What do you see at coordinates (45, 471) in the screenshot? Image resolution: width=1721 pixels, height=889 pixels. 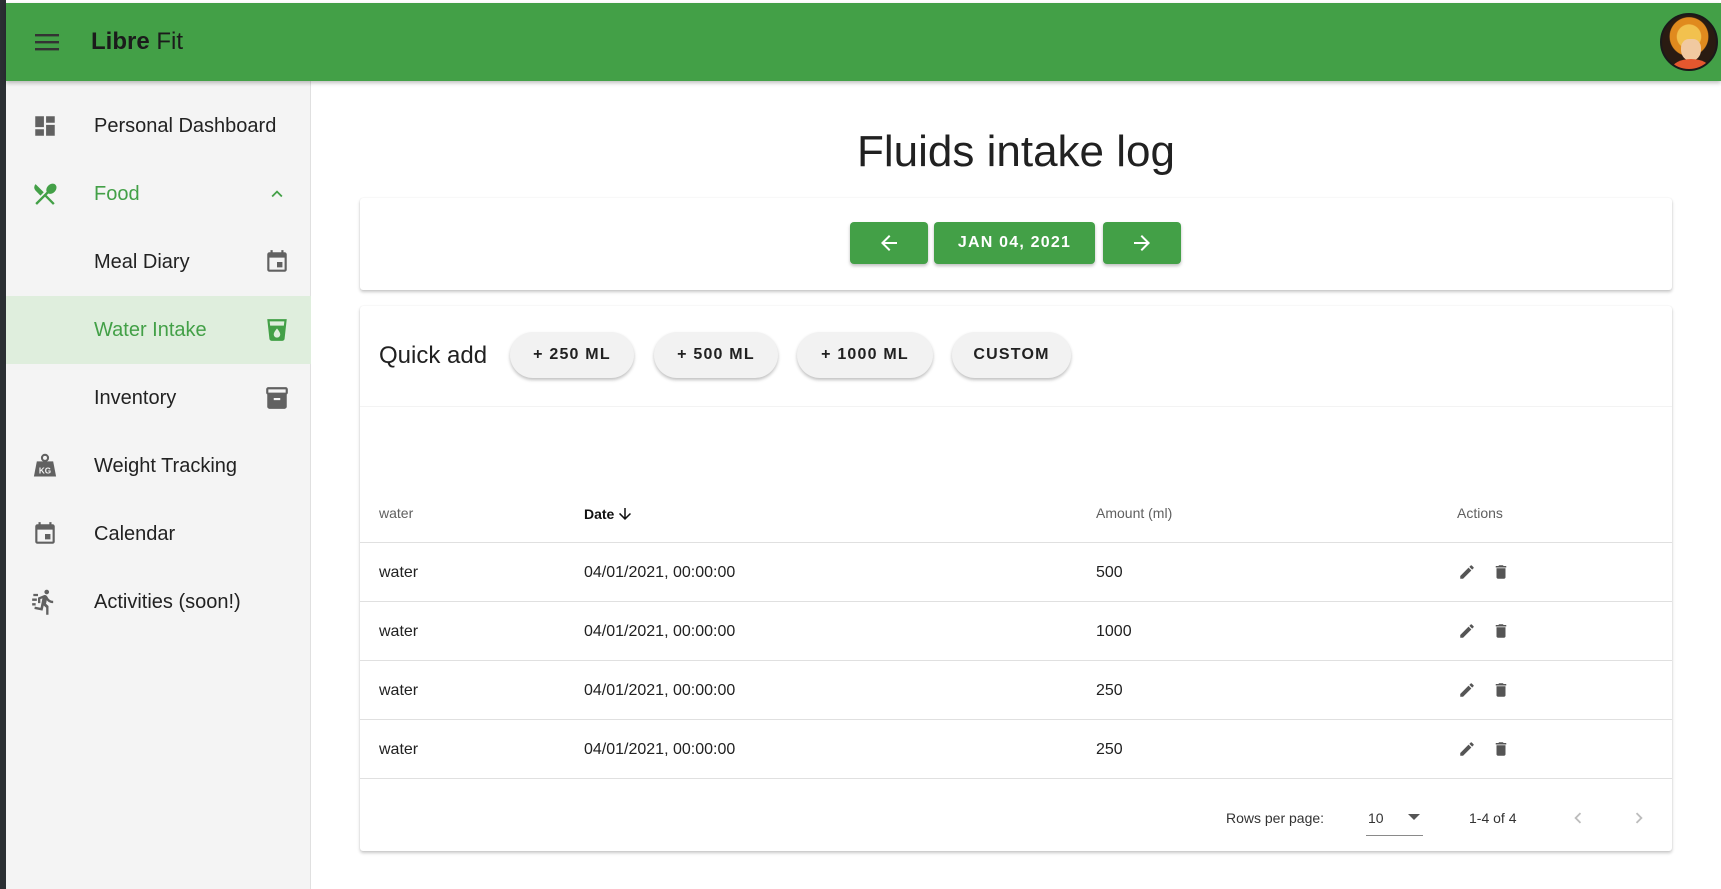 I see `svg-text: KG` at bounding box center [45, 471].